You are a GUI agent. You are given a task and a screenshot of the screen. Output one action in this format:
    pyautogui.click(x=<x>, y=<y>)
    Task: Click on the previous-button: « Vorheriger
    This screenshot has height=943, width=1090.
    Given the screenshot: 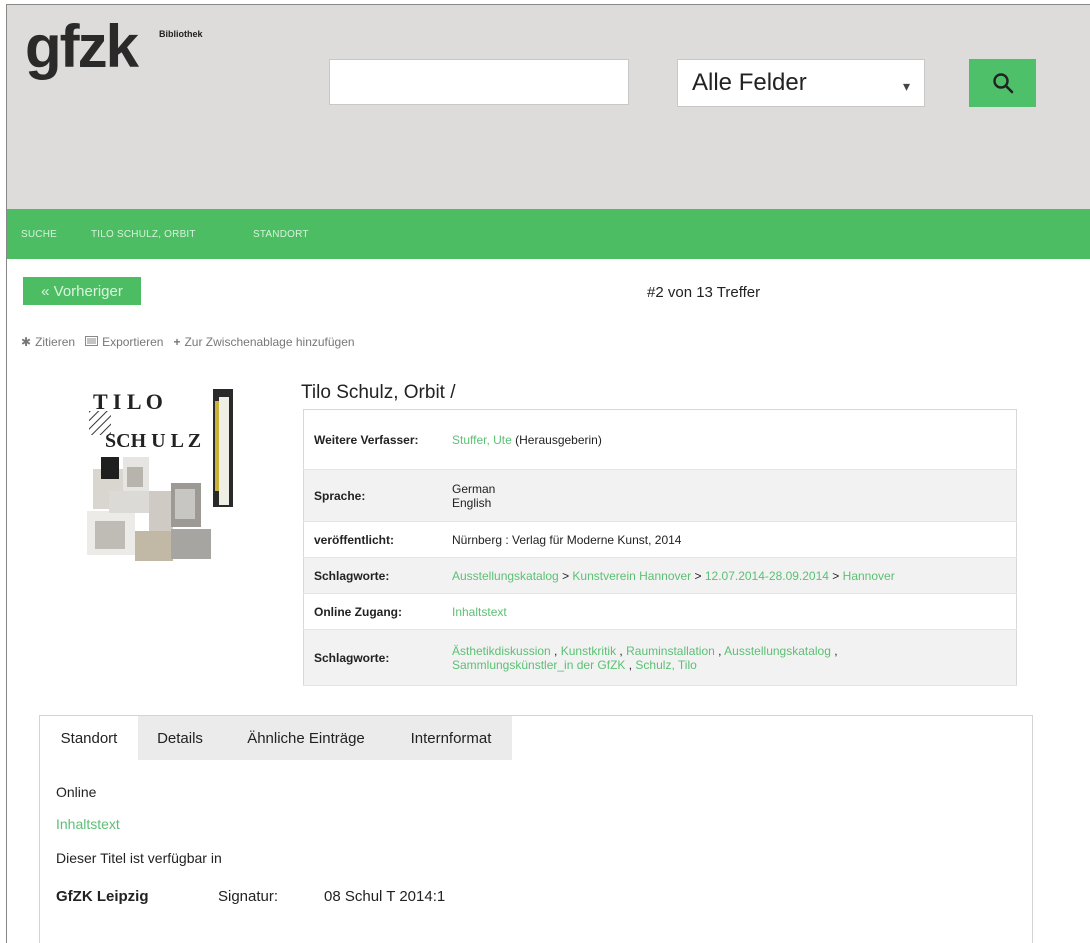 What is the action you would take?
    pyautogui.click(x=82, y=291)
    